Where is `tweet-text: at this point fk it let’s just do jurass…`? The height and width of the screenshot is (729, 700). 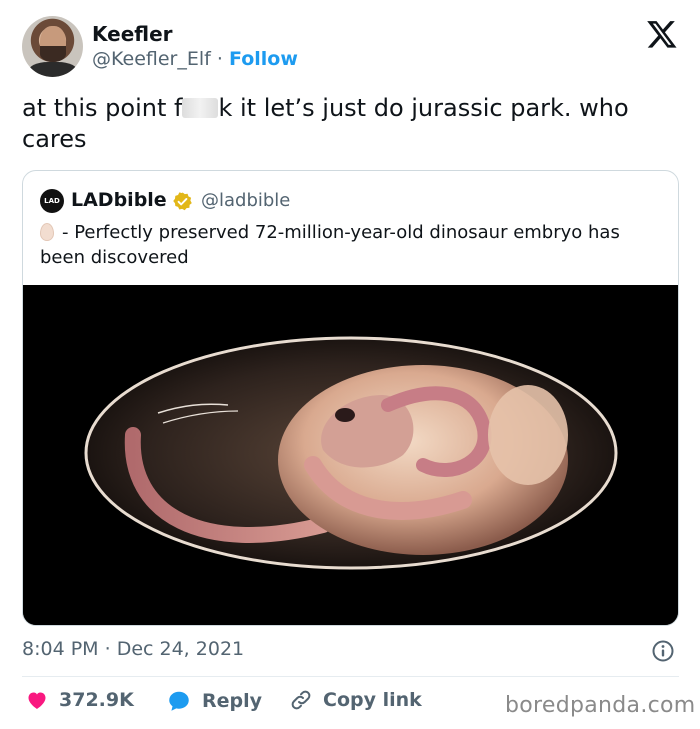 tweet-text: at this point fk it let’s just do jurass… is located at coordinates (352, 124).